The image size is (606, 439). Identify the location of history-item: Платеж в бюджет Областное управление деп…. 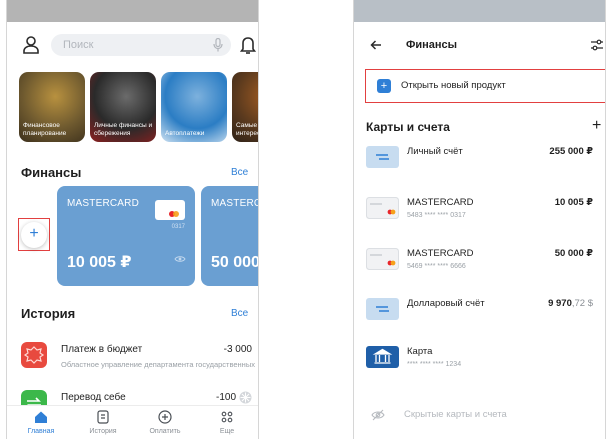
(132, 360).